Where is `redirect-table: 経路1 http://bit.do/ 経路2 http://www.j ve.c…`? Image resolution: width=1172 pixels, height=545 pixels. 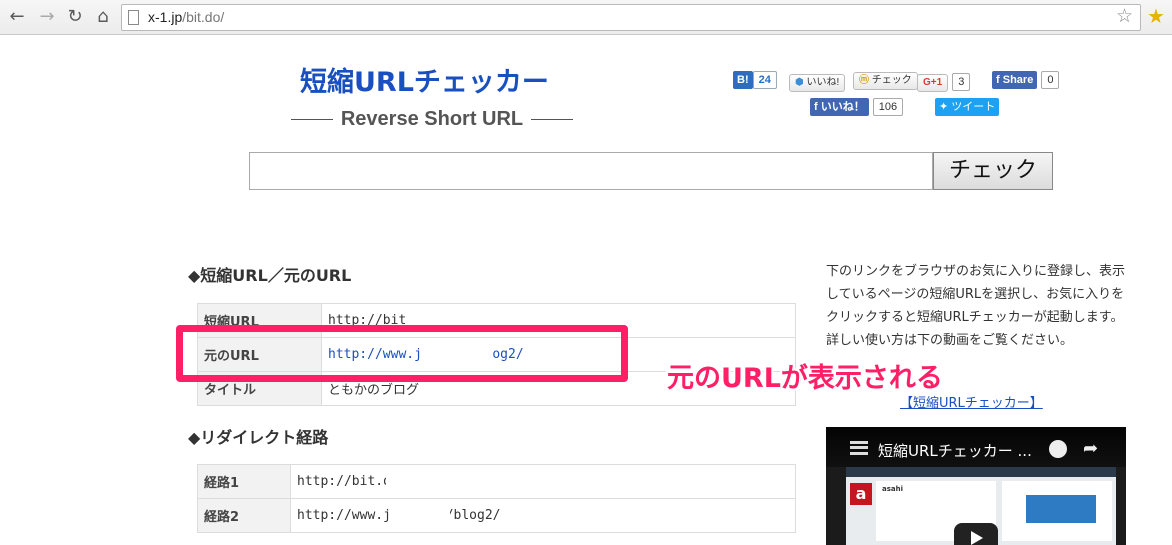
redirect-table: 経路1 http://bit.do/ 経路2 http://www.j ve.c… is located at coordinates (496, 498).